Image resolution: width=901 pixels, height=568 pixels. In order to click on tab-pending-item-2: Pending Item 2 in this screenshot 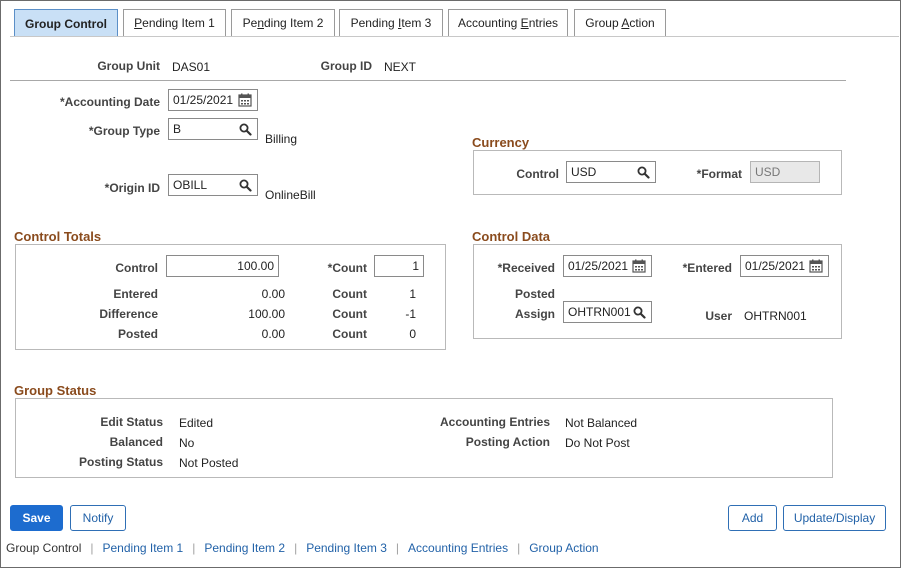, I will do `click(283, 22)`.